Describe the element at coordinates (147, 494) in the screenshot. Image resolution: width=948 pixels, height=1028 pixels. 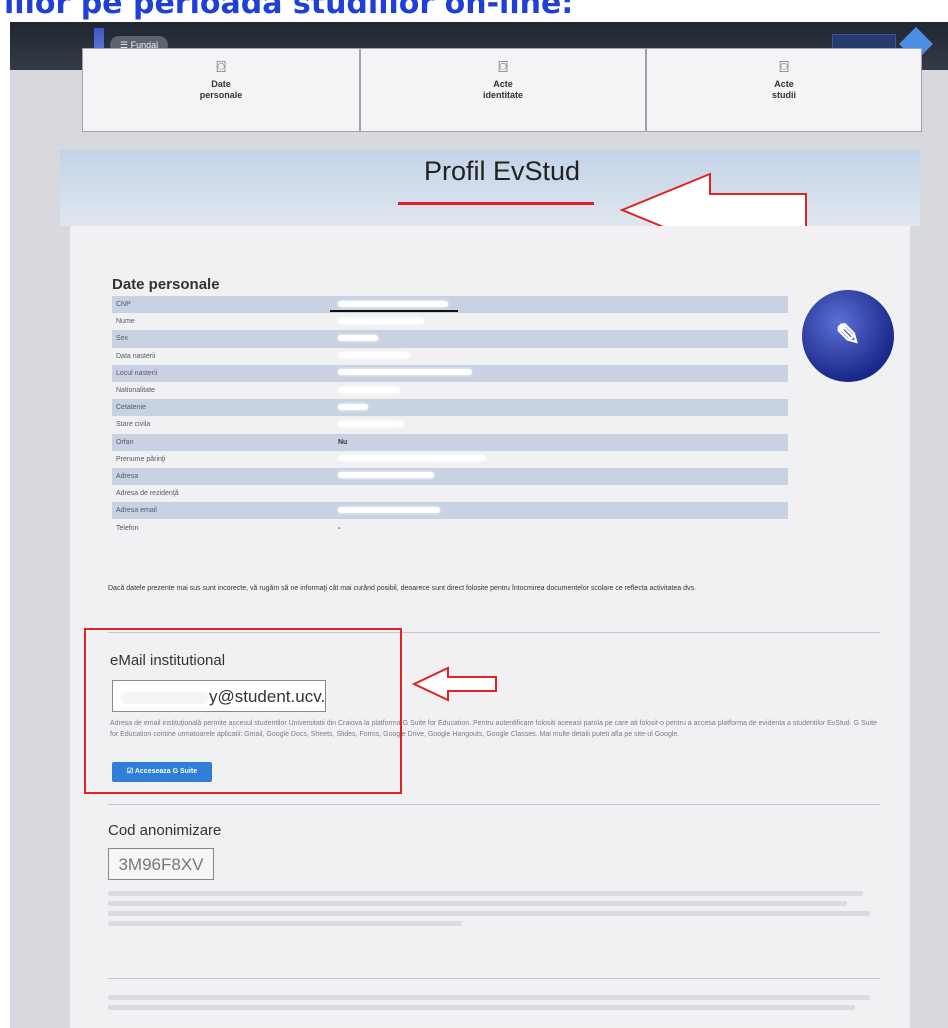
I see `row-key: Adresa de rezidenţă` at that location.